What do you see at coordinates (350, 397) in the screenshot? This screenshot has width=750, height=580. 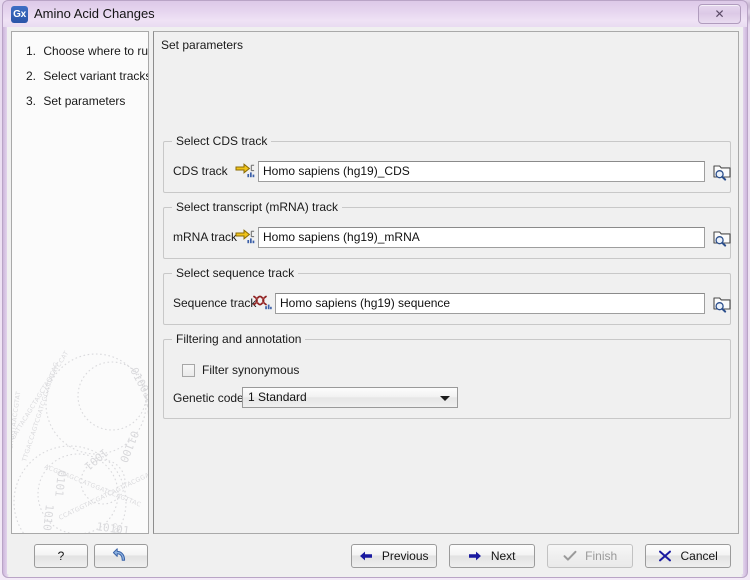 I see `genetic-code-select: 1 Standard` at bounding box center [350, 397].